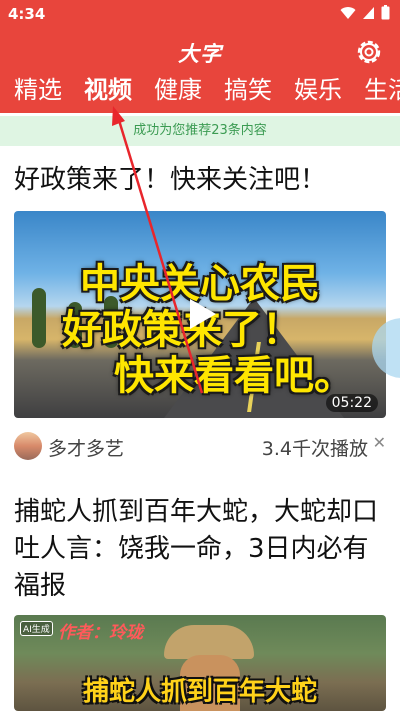 This screenshot has height=711, width=400. What do you see at coordinates (199, 692) in the screenshot?
I see `cover-text: 捕蛇人抓到百年大蛇` at bounding box center [199, 692].